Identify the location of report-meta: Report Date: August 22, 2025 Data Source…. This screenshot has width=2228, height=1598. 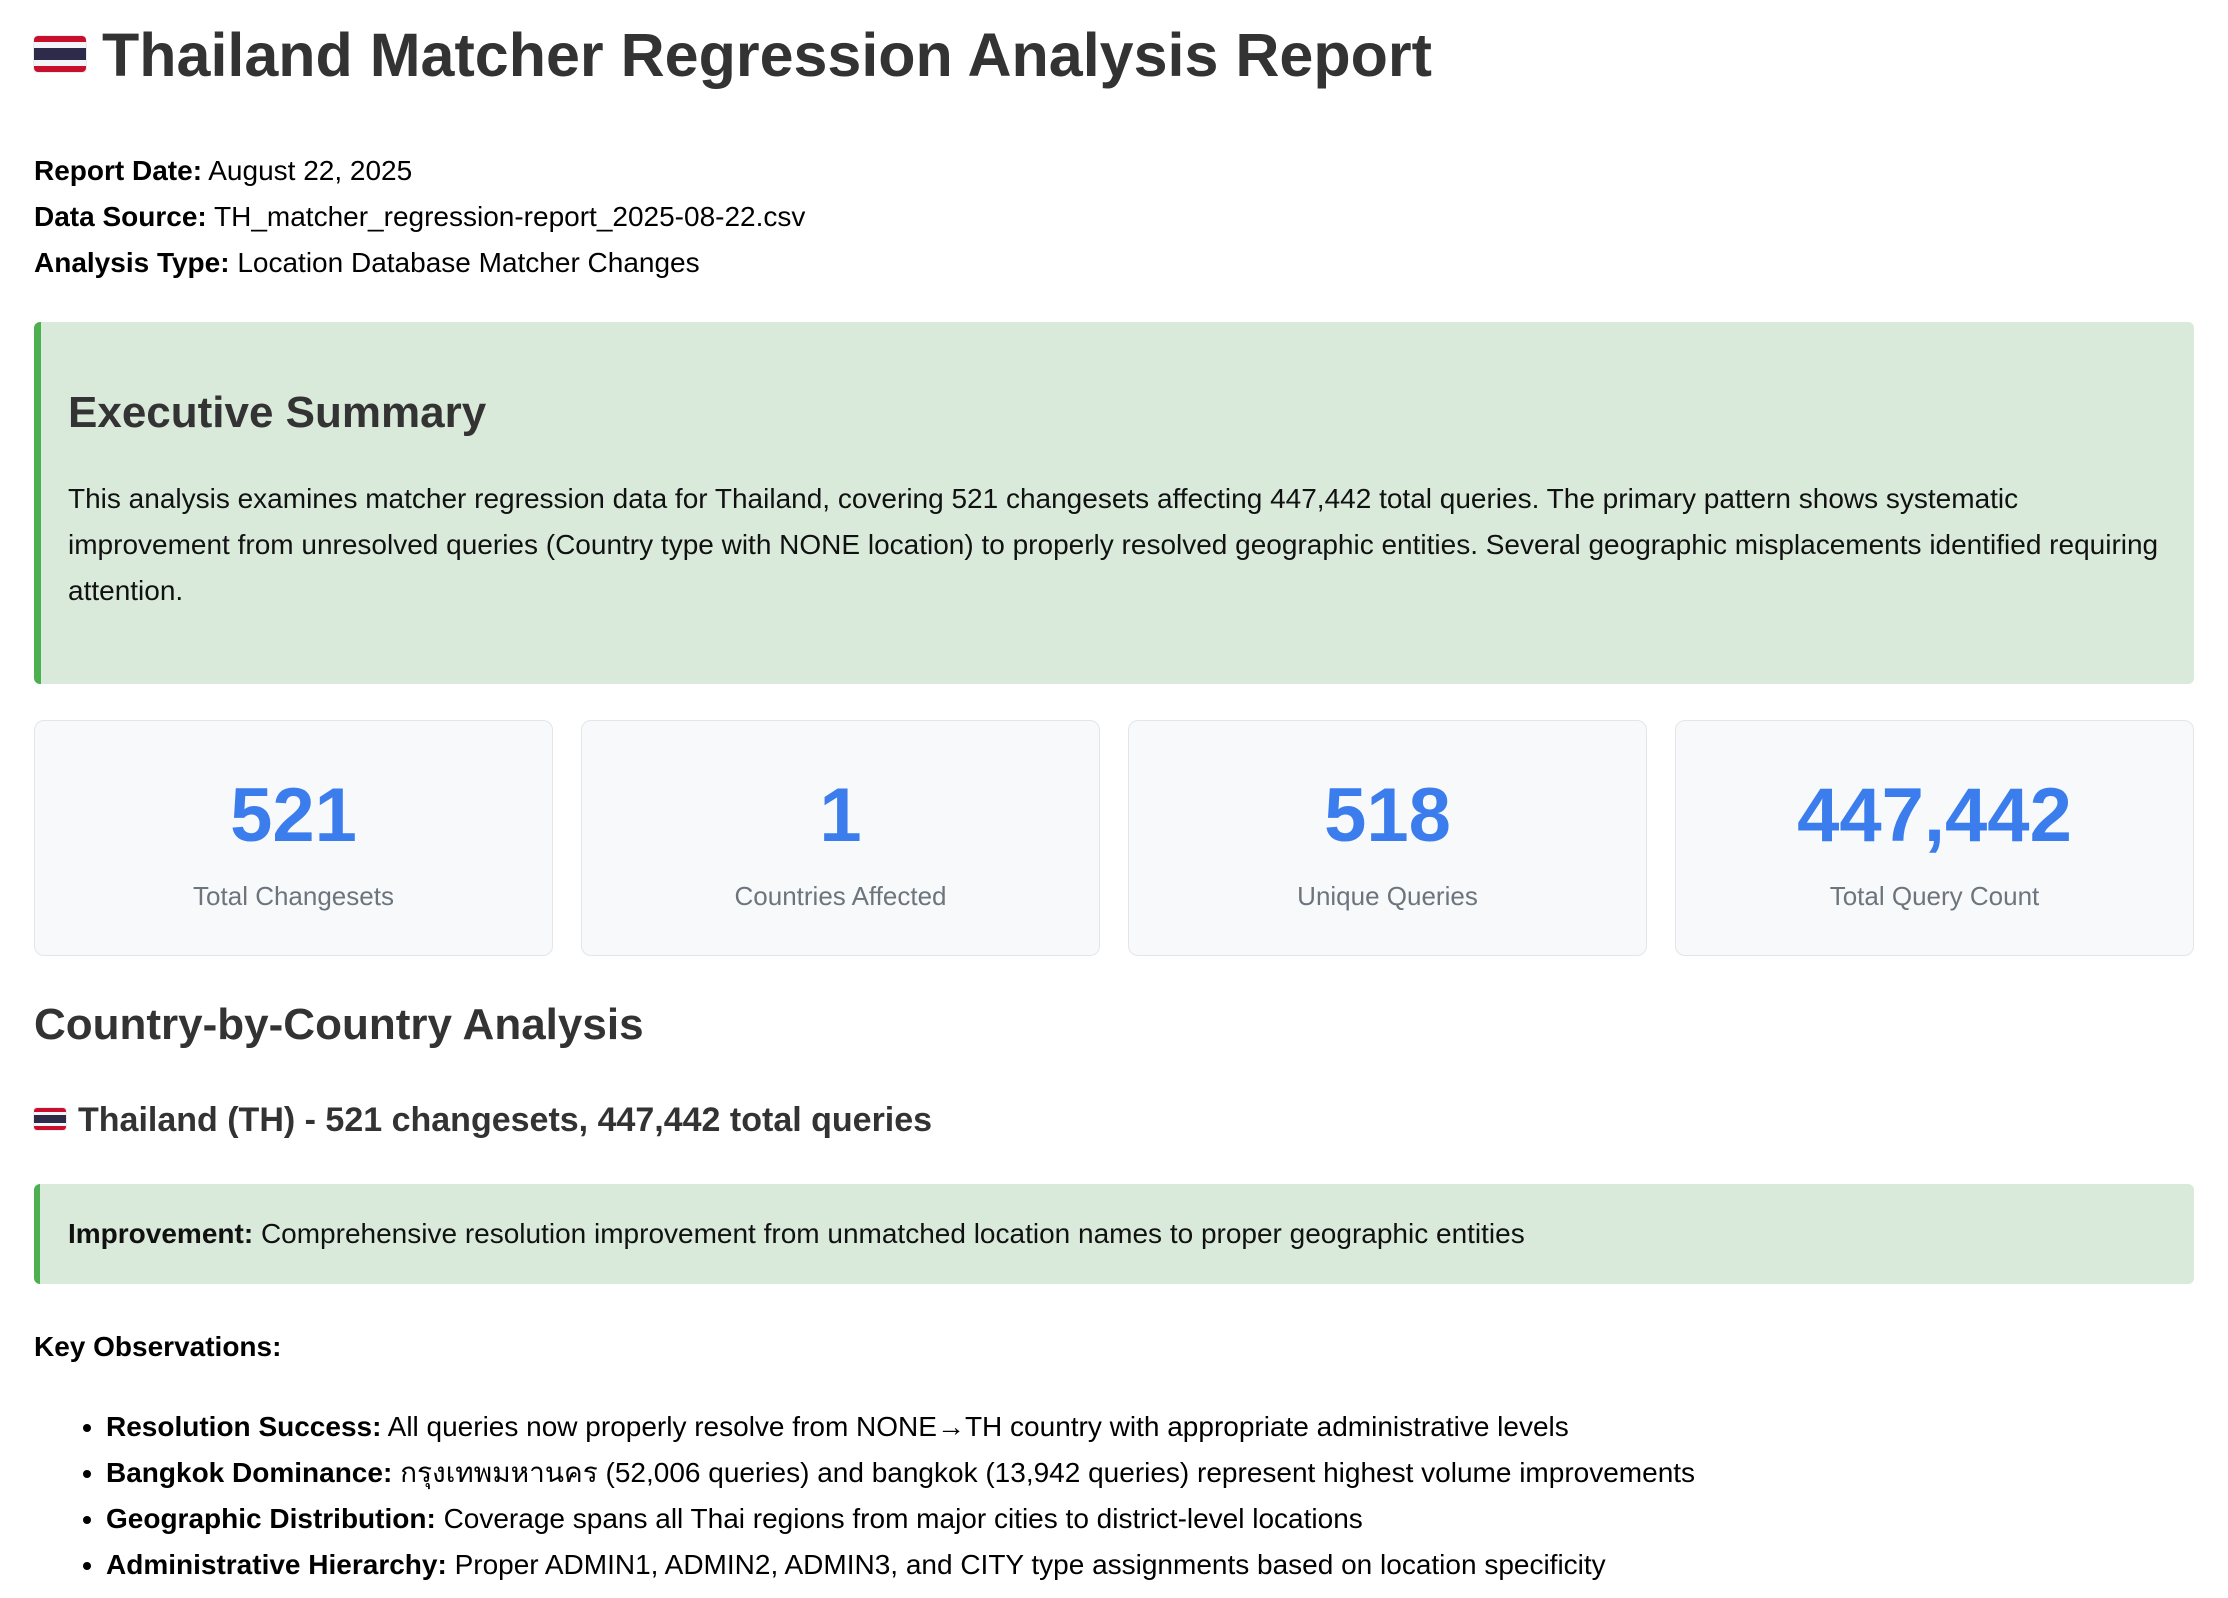
(1114, 223).